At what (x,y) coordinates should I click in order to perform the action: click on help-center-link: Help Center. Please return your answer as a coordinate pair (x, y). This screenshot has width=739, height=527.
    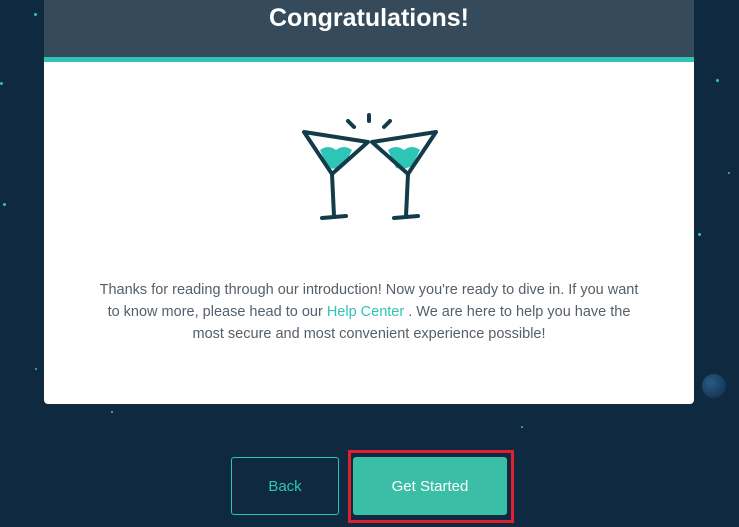
    Looking at the image, I should click on (365, 312).